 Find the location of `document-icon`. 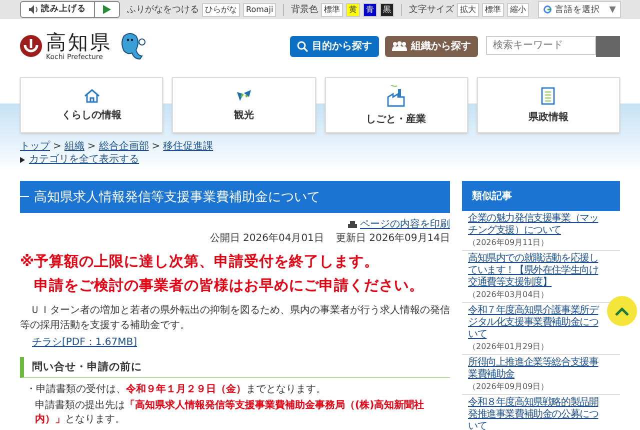

document-icon is located at coordinates (548, 95).